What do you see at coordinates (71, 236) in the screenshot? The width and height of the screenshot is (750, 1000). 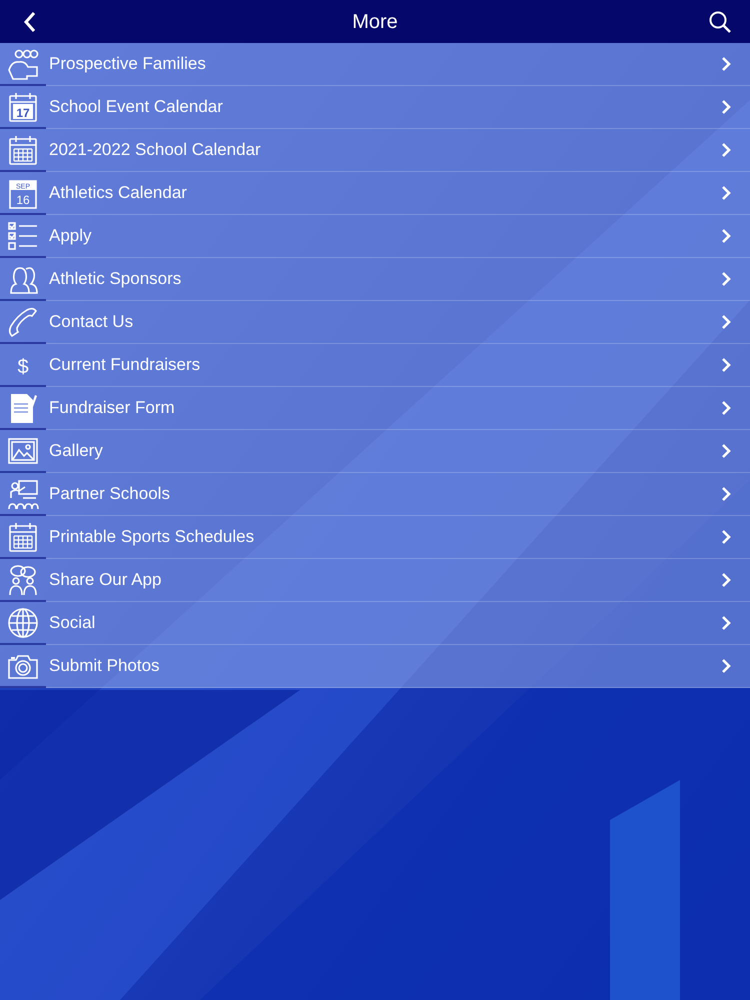 I see `menu-item-label: Apply` at bounding box center [71, 236].